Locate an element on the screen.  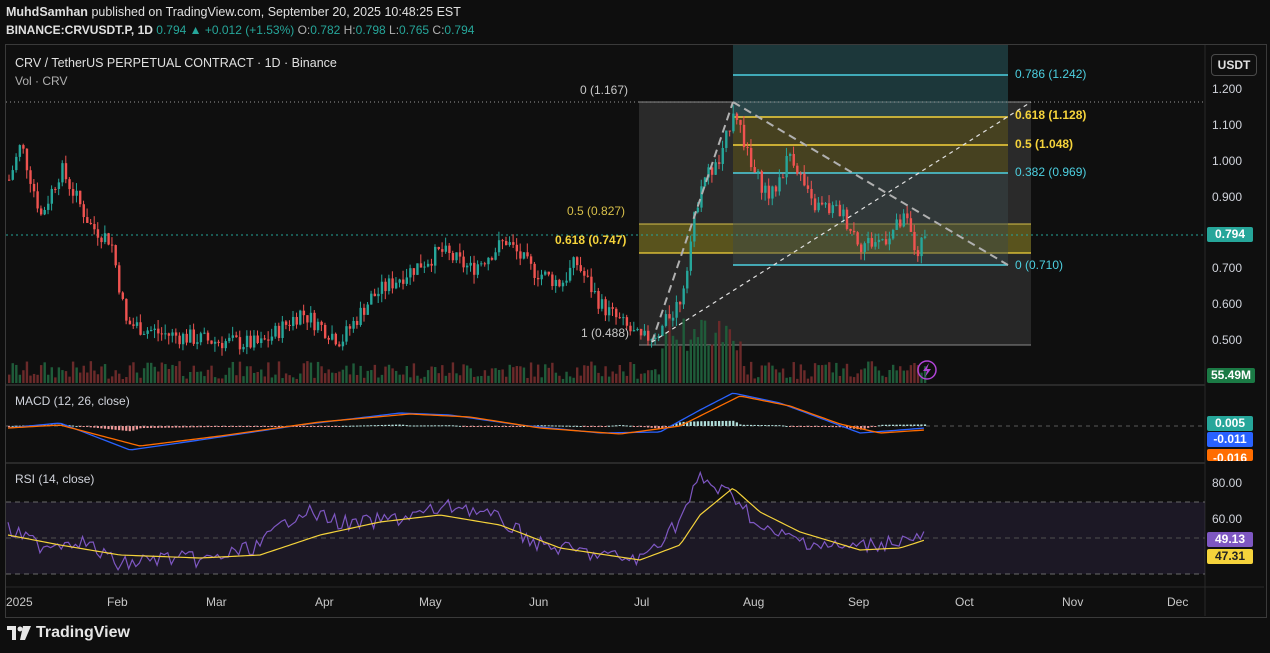
fib-label-0.5: 0.5 (0.827) is located at coordinates (596, 211).